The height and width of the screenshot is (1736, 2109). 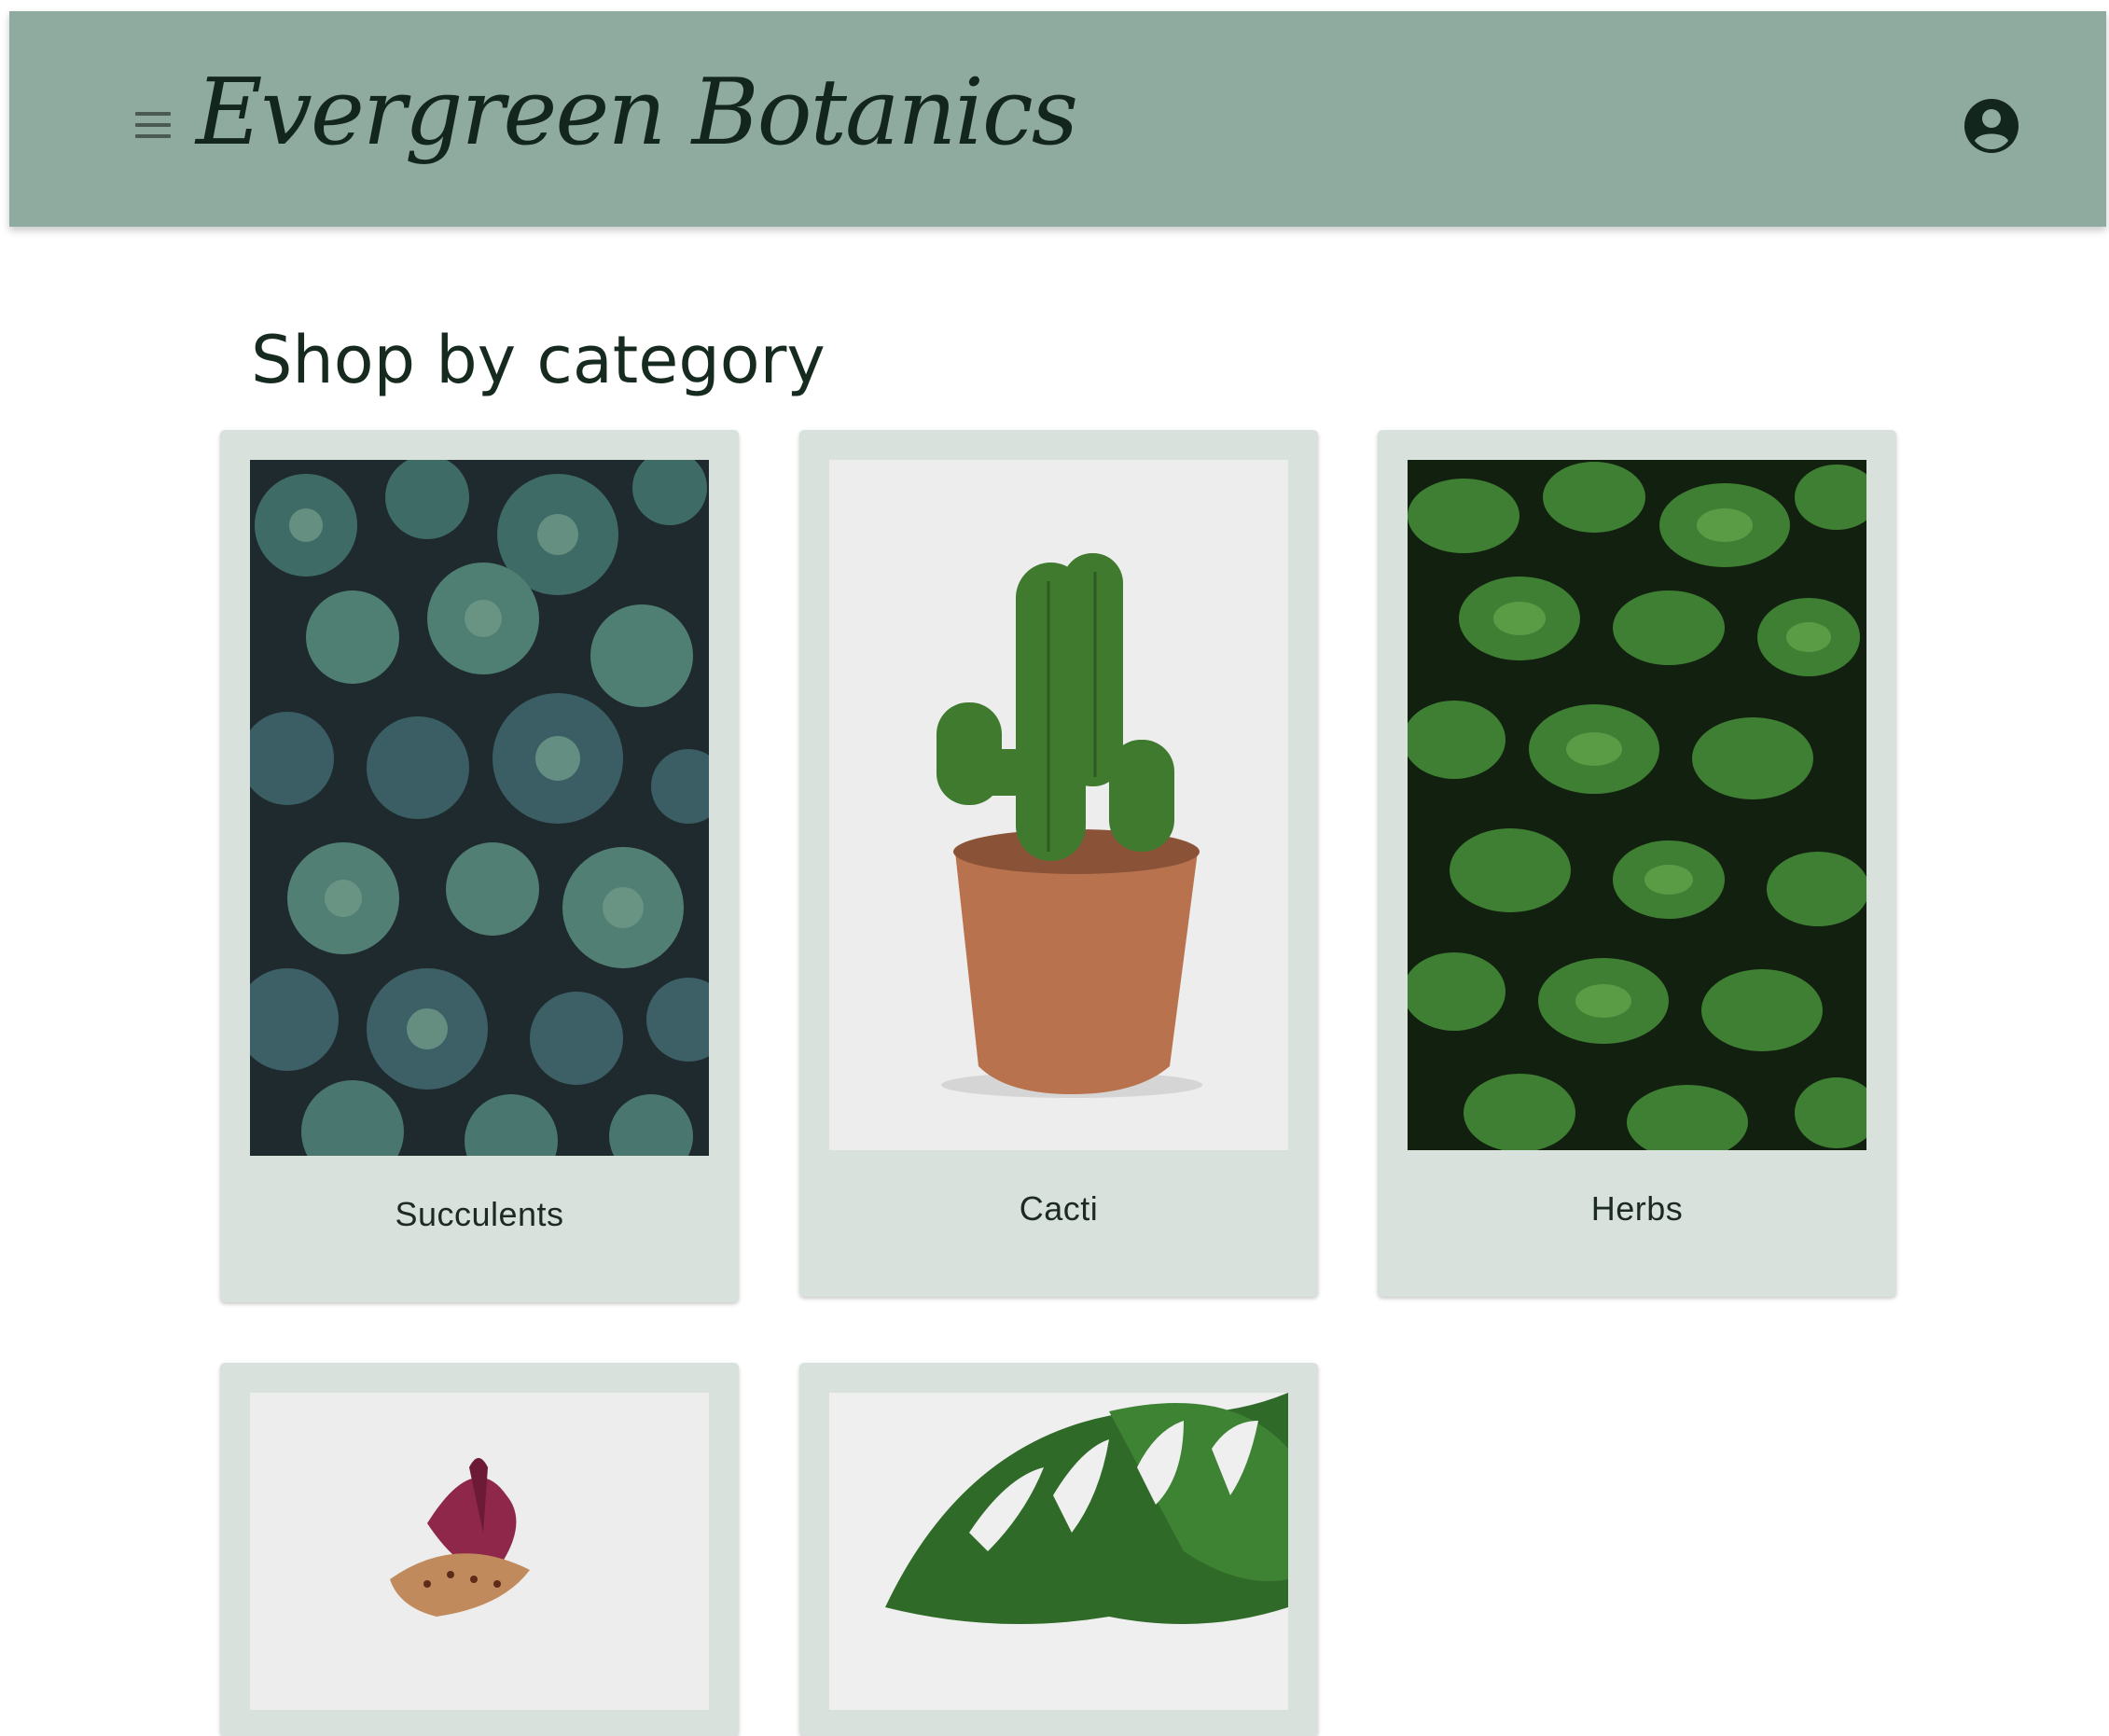 What do you see at coordinates (637, 113) in the screenshot?
I see `brand-logo: Evergreen Botanics` at bounding box center [637, 113].